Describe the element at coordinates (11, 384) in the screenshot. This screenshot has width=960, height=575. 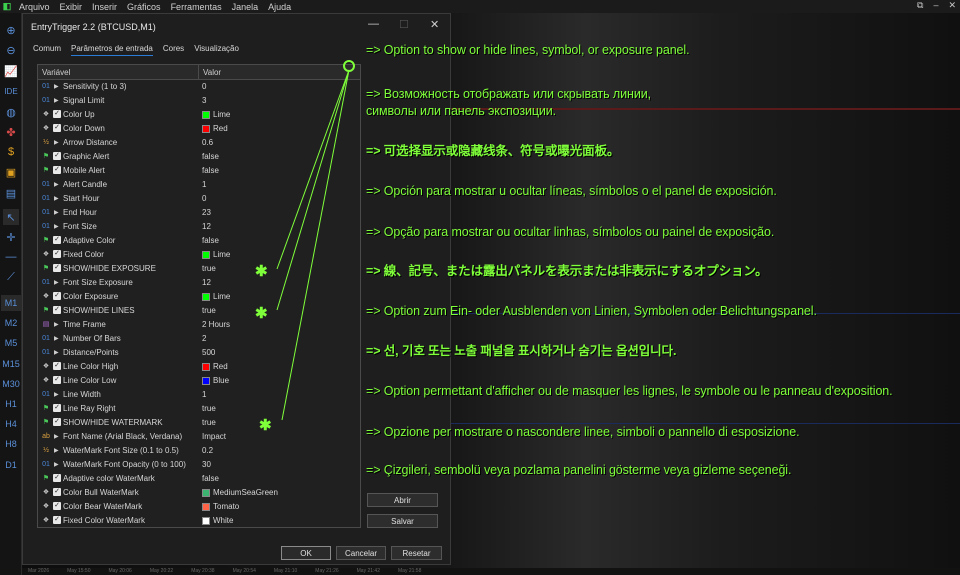
I see `timeframe-m30: M30` at that location.